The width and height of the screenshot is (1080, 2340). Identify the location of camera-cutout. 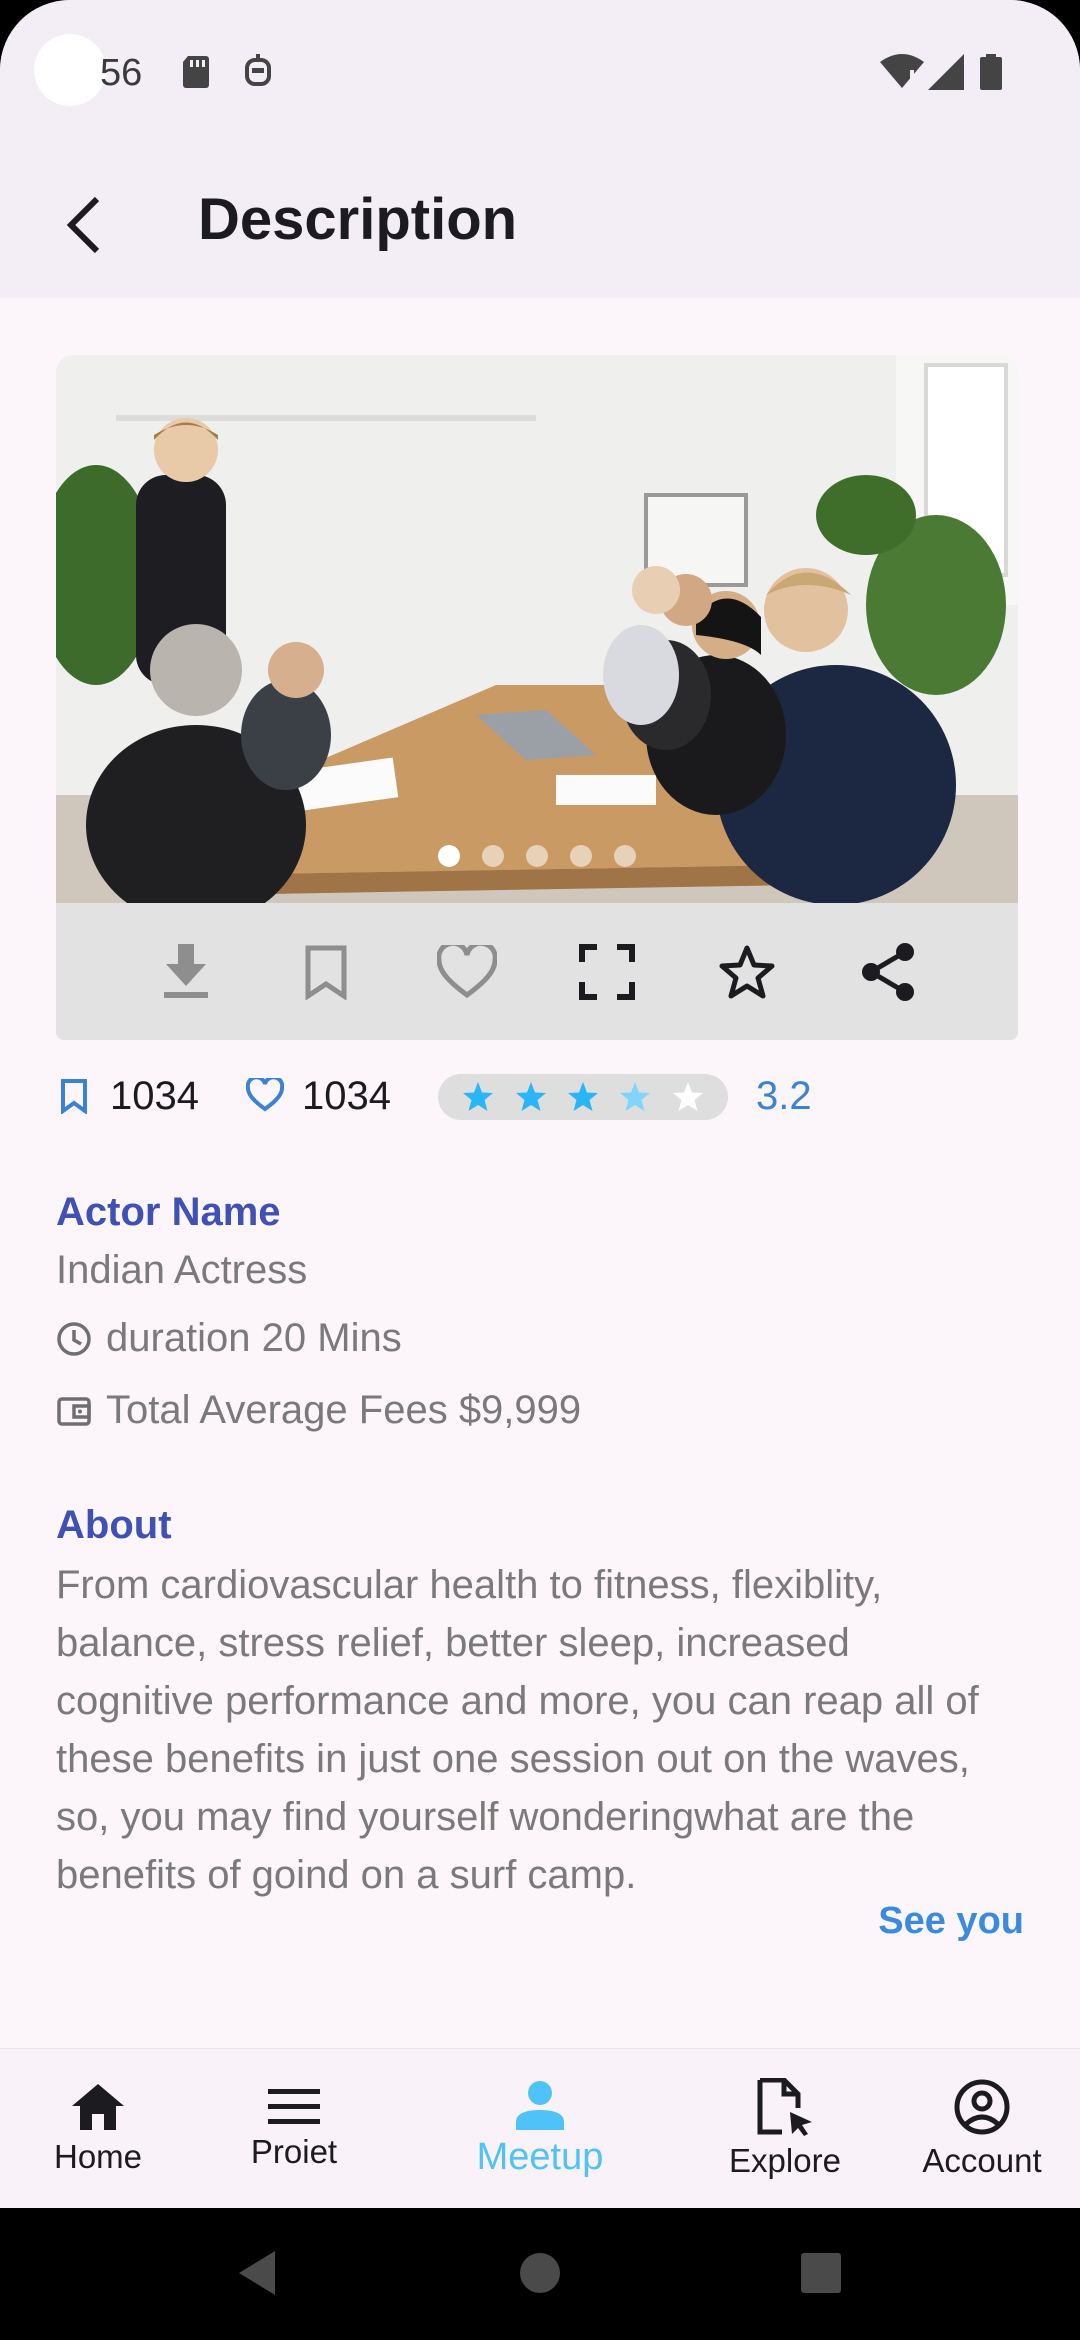
(70, 70).